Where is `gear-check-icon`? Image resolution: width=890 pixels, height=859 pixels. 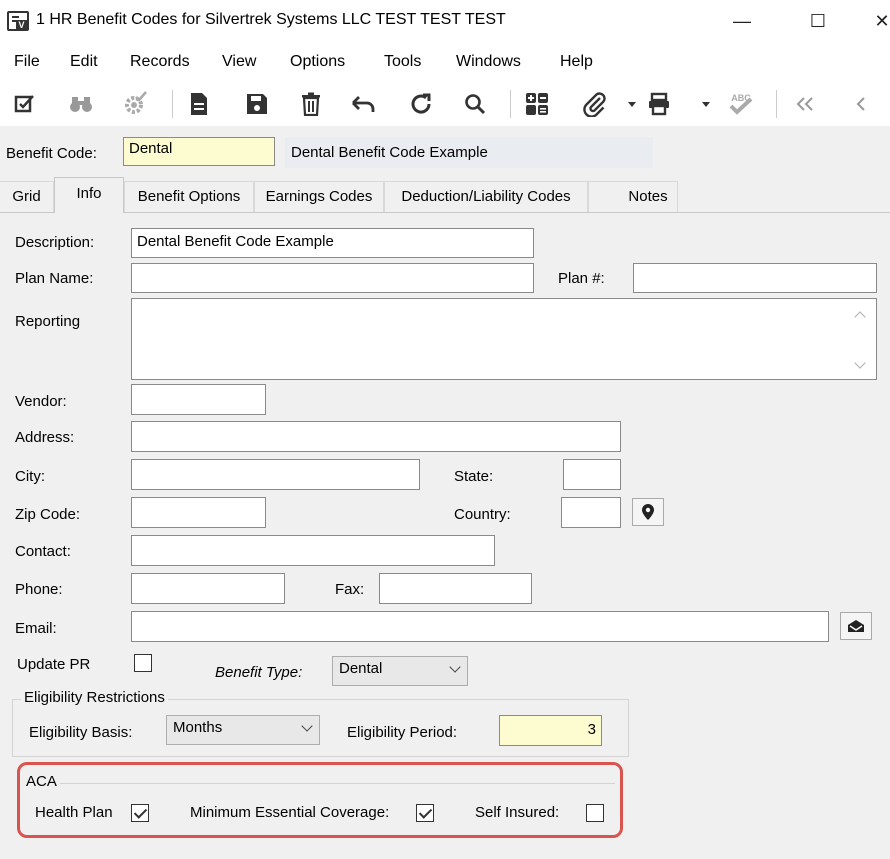
gear-check-icon is located at coordinates (135, 104).